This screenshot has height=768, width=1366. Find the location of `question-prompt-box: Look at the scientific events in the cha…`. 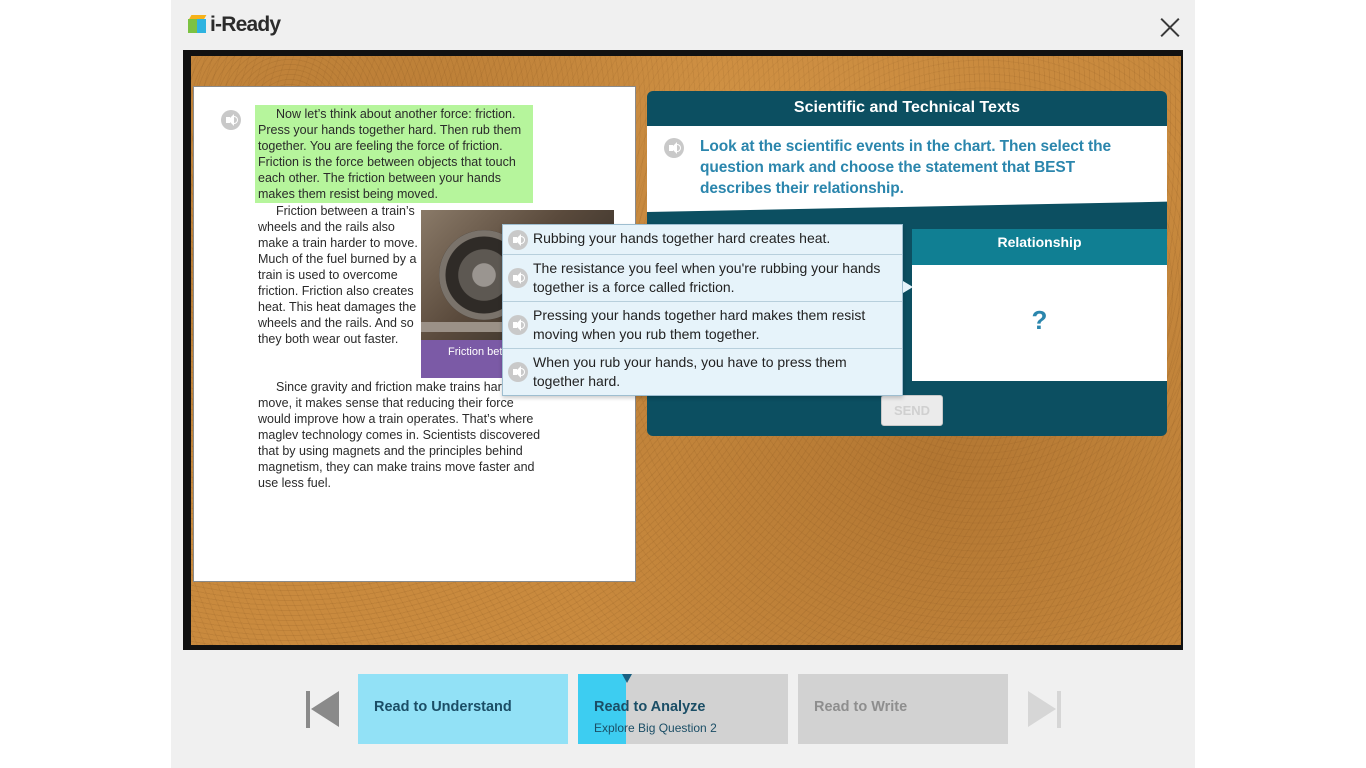

question-prompt-box: Look at the scientific events in the cha… is located at coordinates (907, 169).